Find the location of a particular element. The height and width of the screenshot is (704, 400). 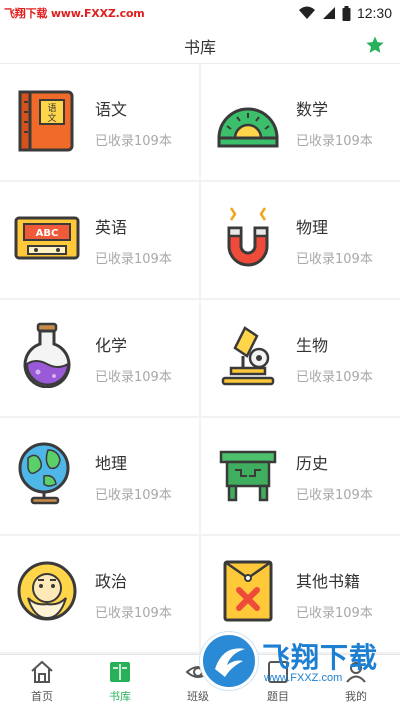

app-header: 书库 is located at coordinates (200, 46).